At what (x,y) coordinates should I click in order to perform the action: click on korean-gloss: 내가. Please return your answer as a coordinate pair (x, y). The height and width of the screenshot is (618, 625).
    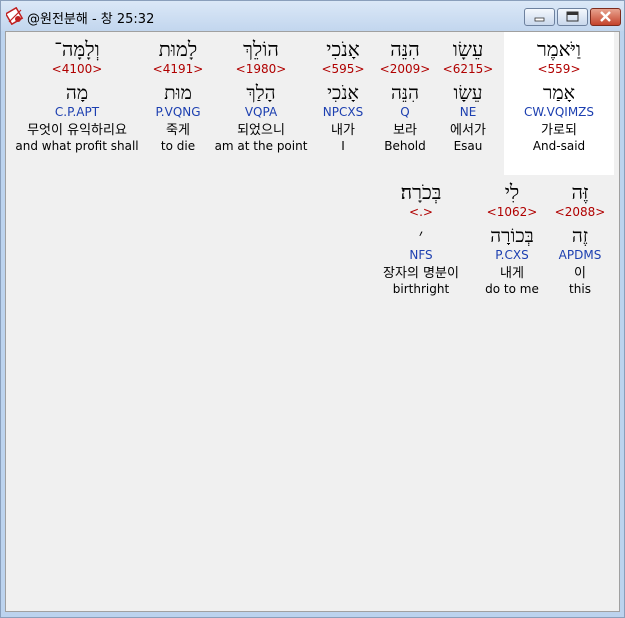
    Looking at the image, I should click on (343, 130).